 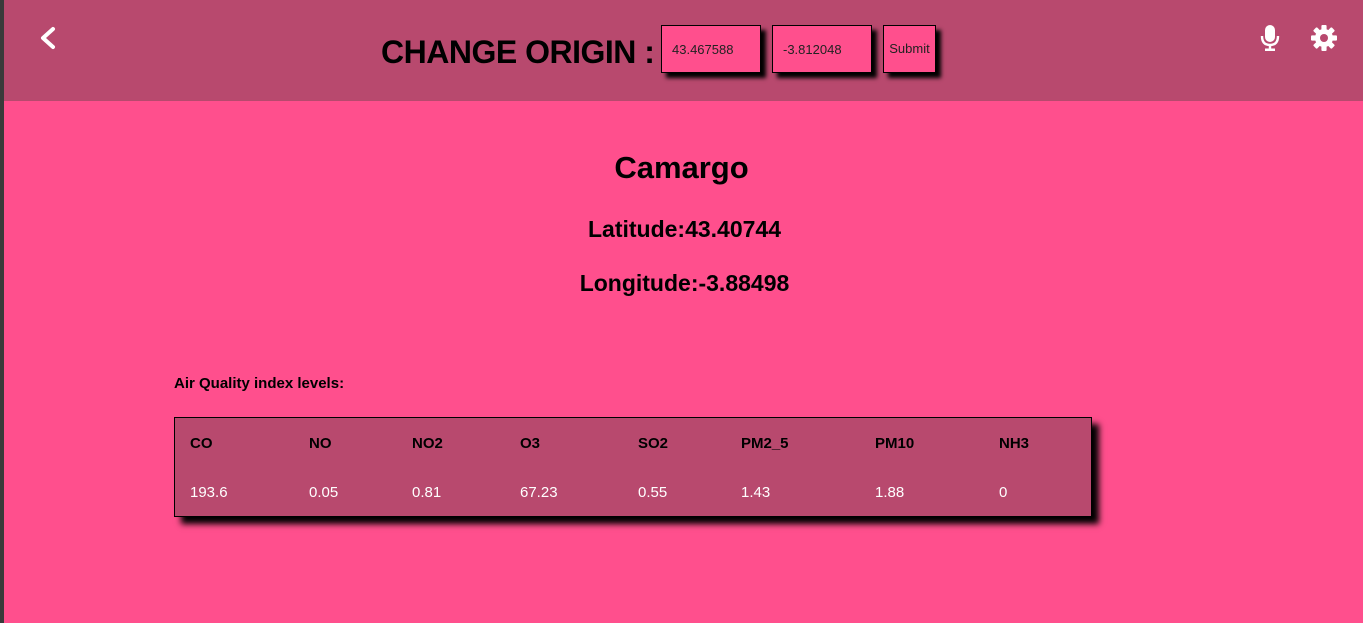 I want to click on longitude-text: Longitude:-3.88498, so click(x=684, y=283).